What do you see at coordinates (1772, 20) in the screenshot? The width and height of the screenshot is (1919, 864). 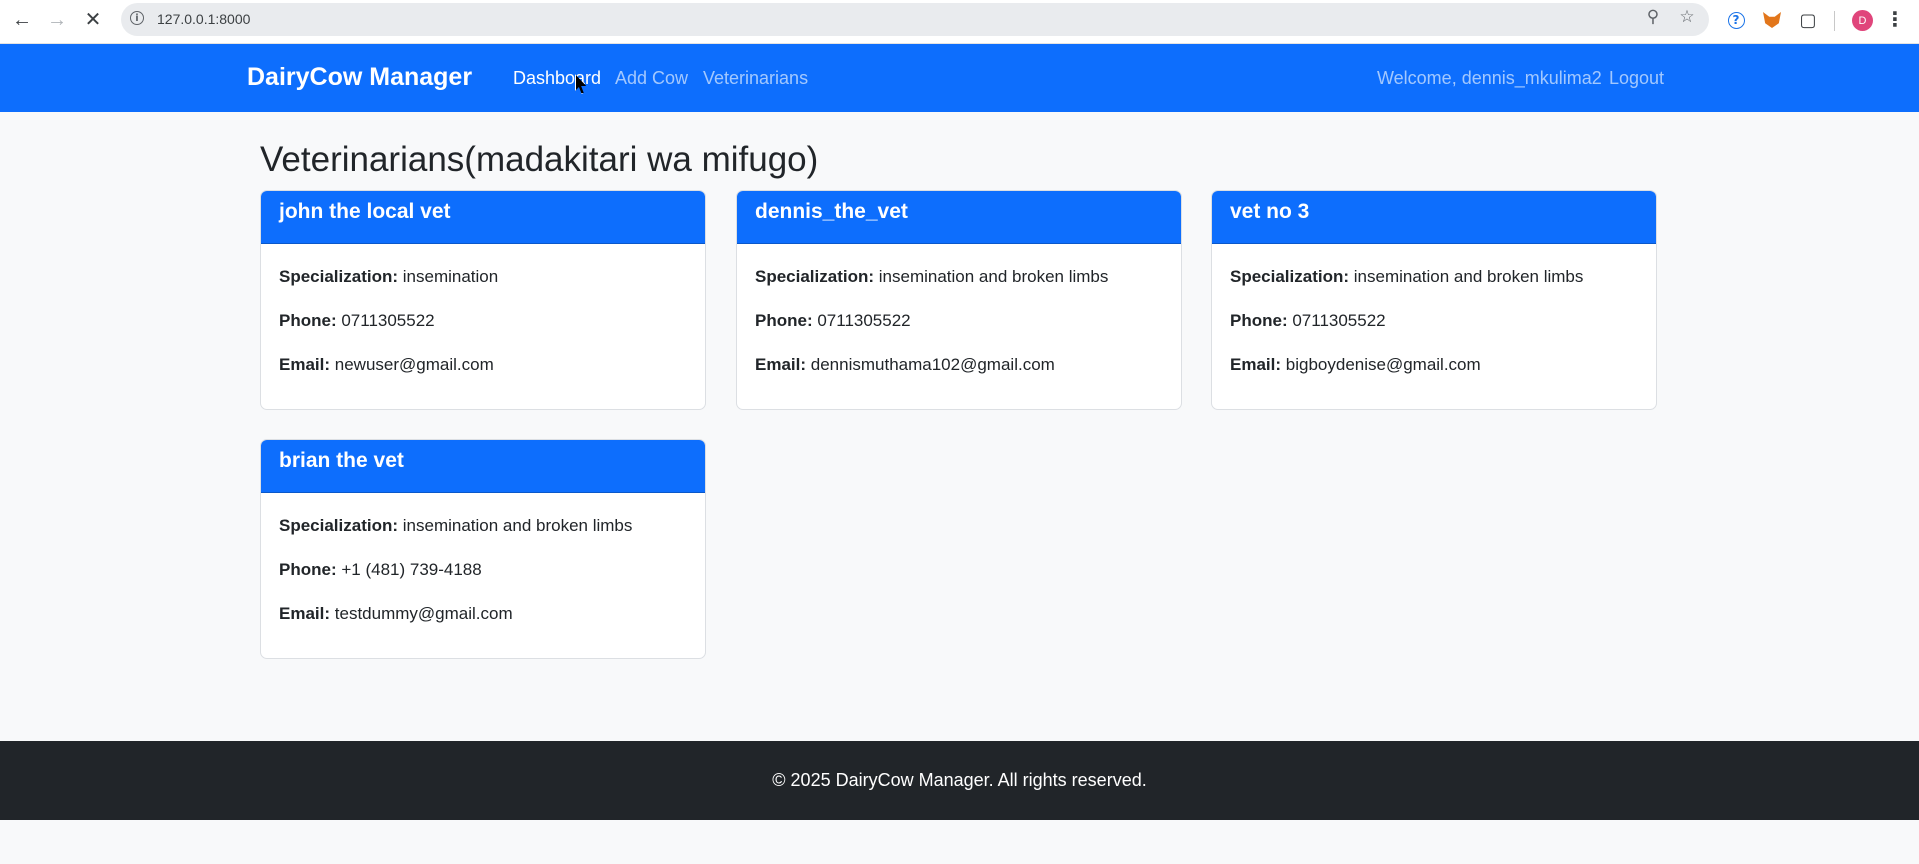 I see `metamask-fox-icon` at bounding box center [1772, 20].